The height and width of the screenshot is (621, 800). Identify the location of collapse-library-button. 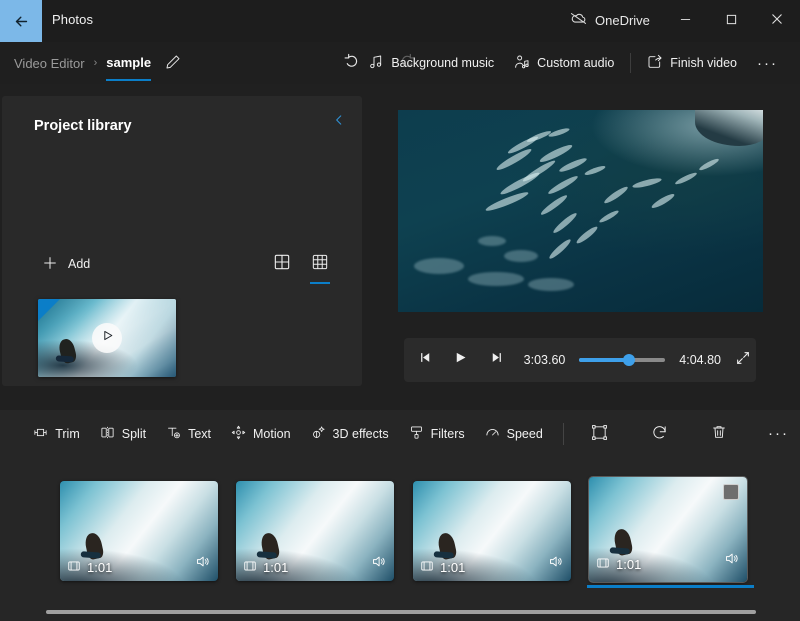
(339, 122).